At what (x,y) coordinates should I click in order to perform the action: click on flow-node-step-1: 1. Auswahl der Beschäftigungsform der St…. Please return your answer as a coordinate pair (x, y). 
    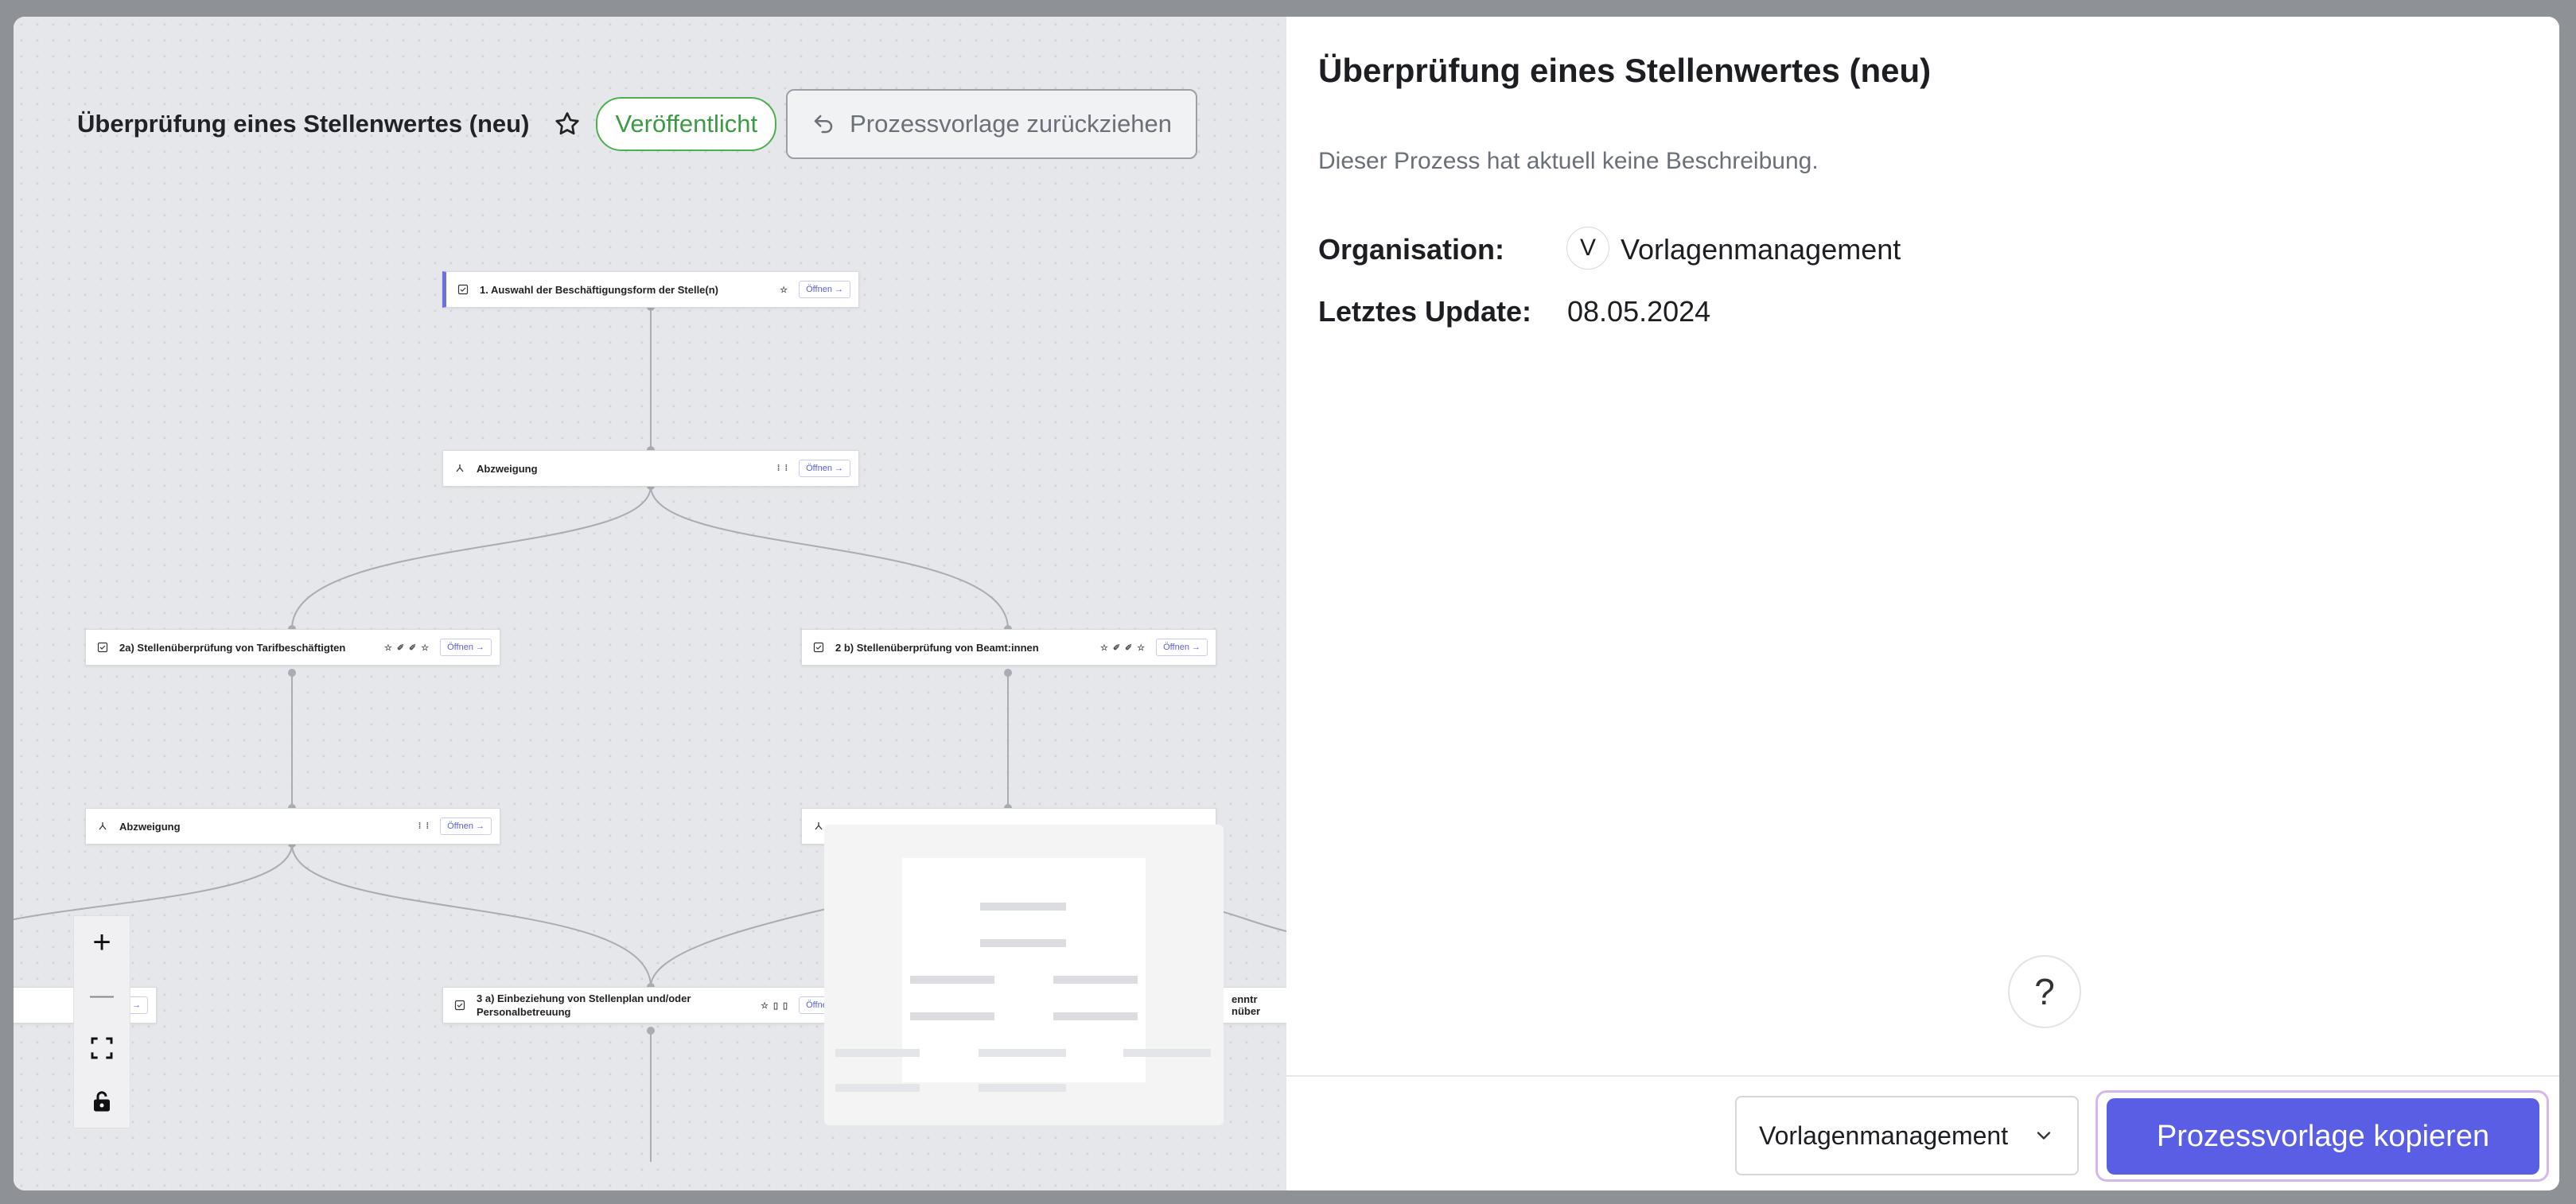
    Looking at the image, I should click on (651, 289).